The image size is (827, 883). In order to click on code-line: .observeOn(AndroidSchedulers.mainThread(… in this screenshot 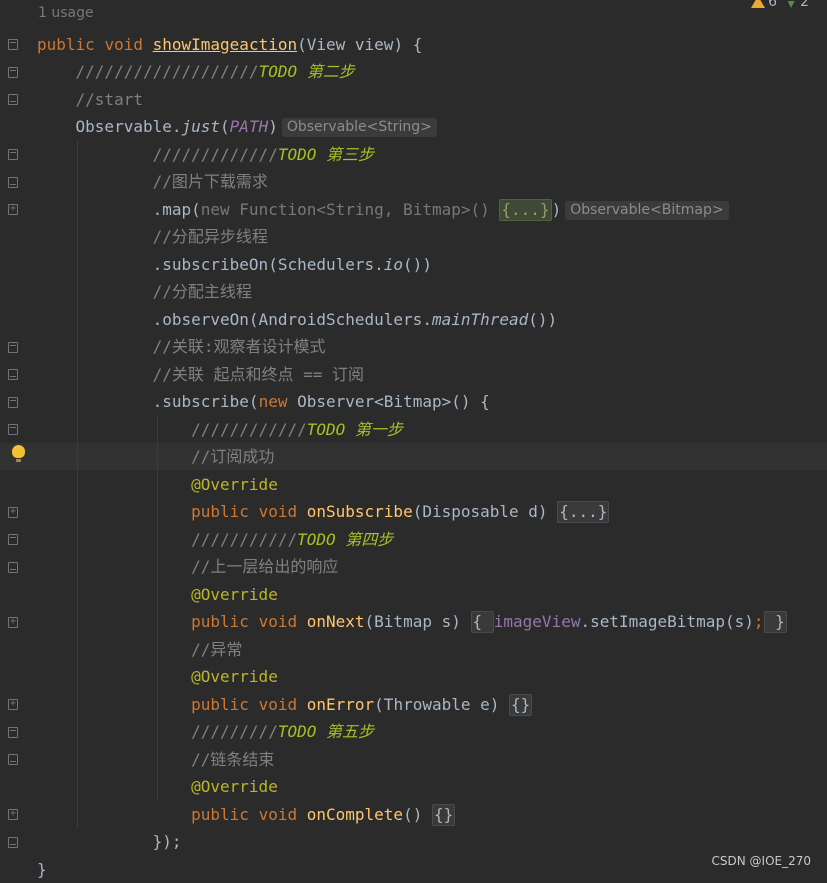, I will do `click(413, 319)`.